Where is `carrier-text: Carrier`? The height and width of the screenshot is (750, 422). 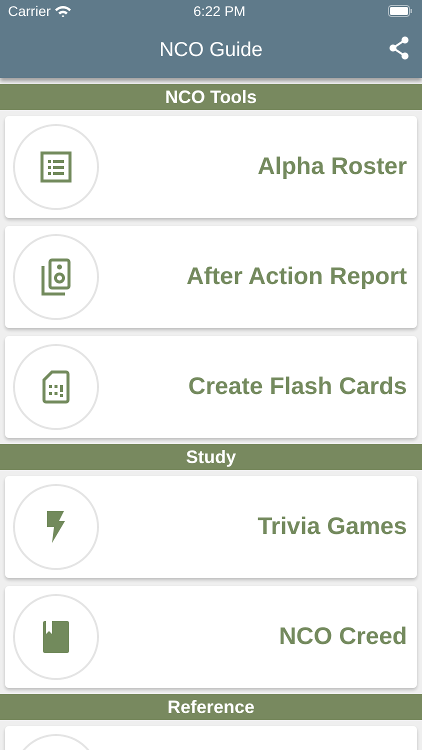
carrier-text: Carrier is located at coordinates (29, 11).